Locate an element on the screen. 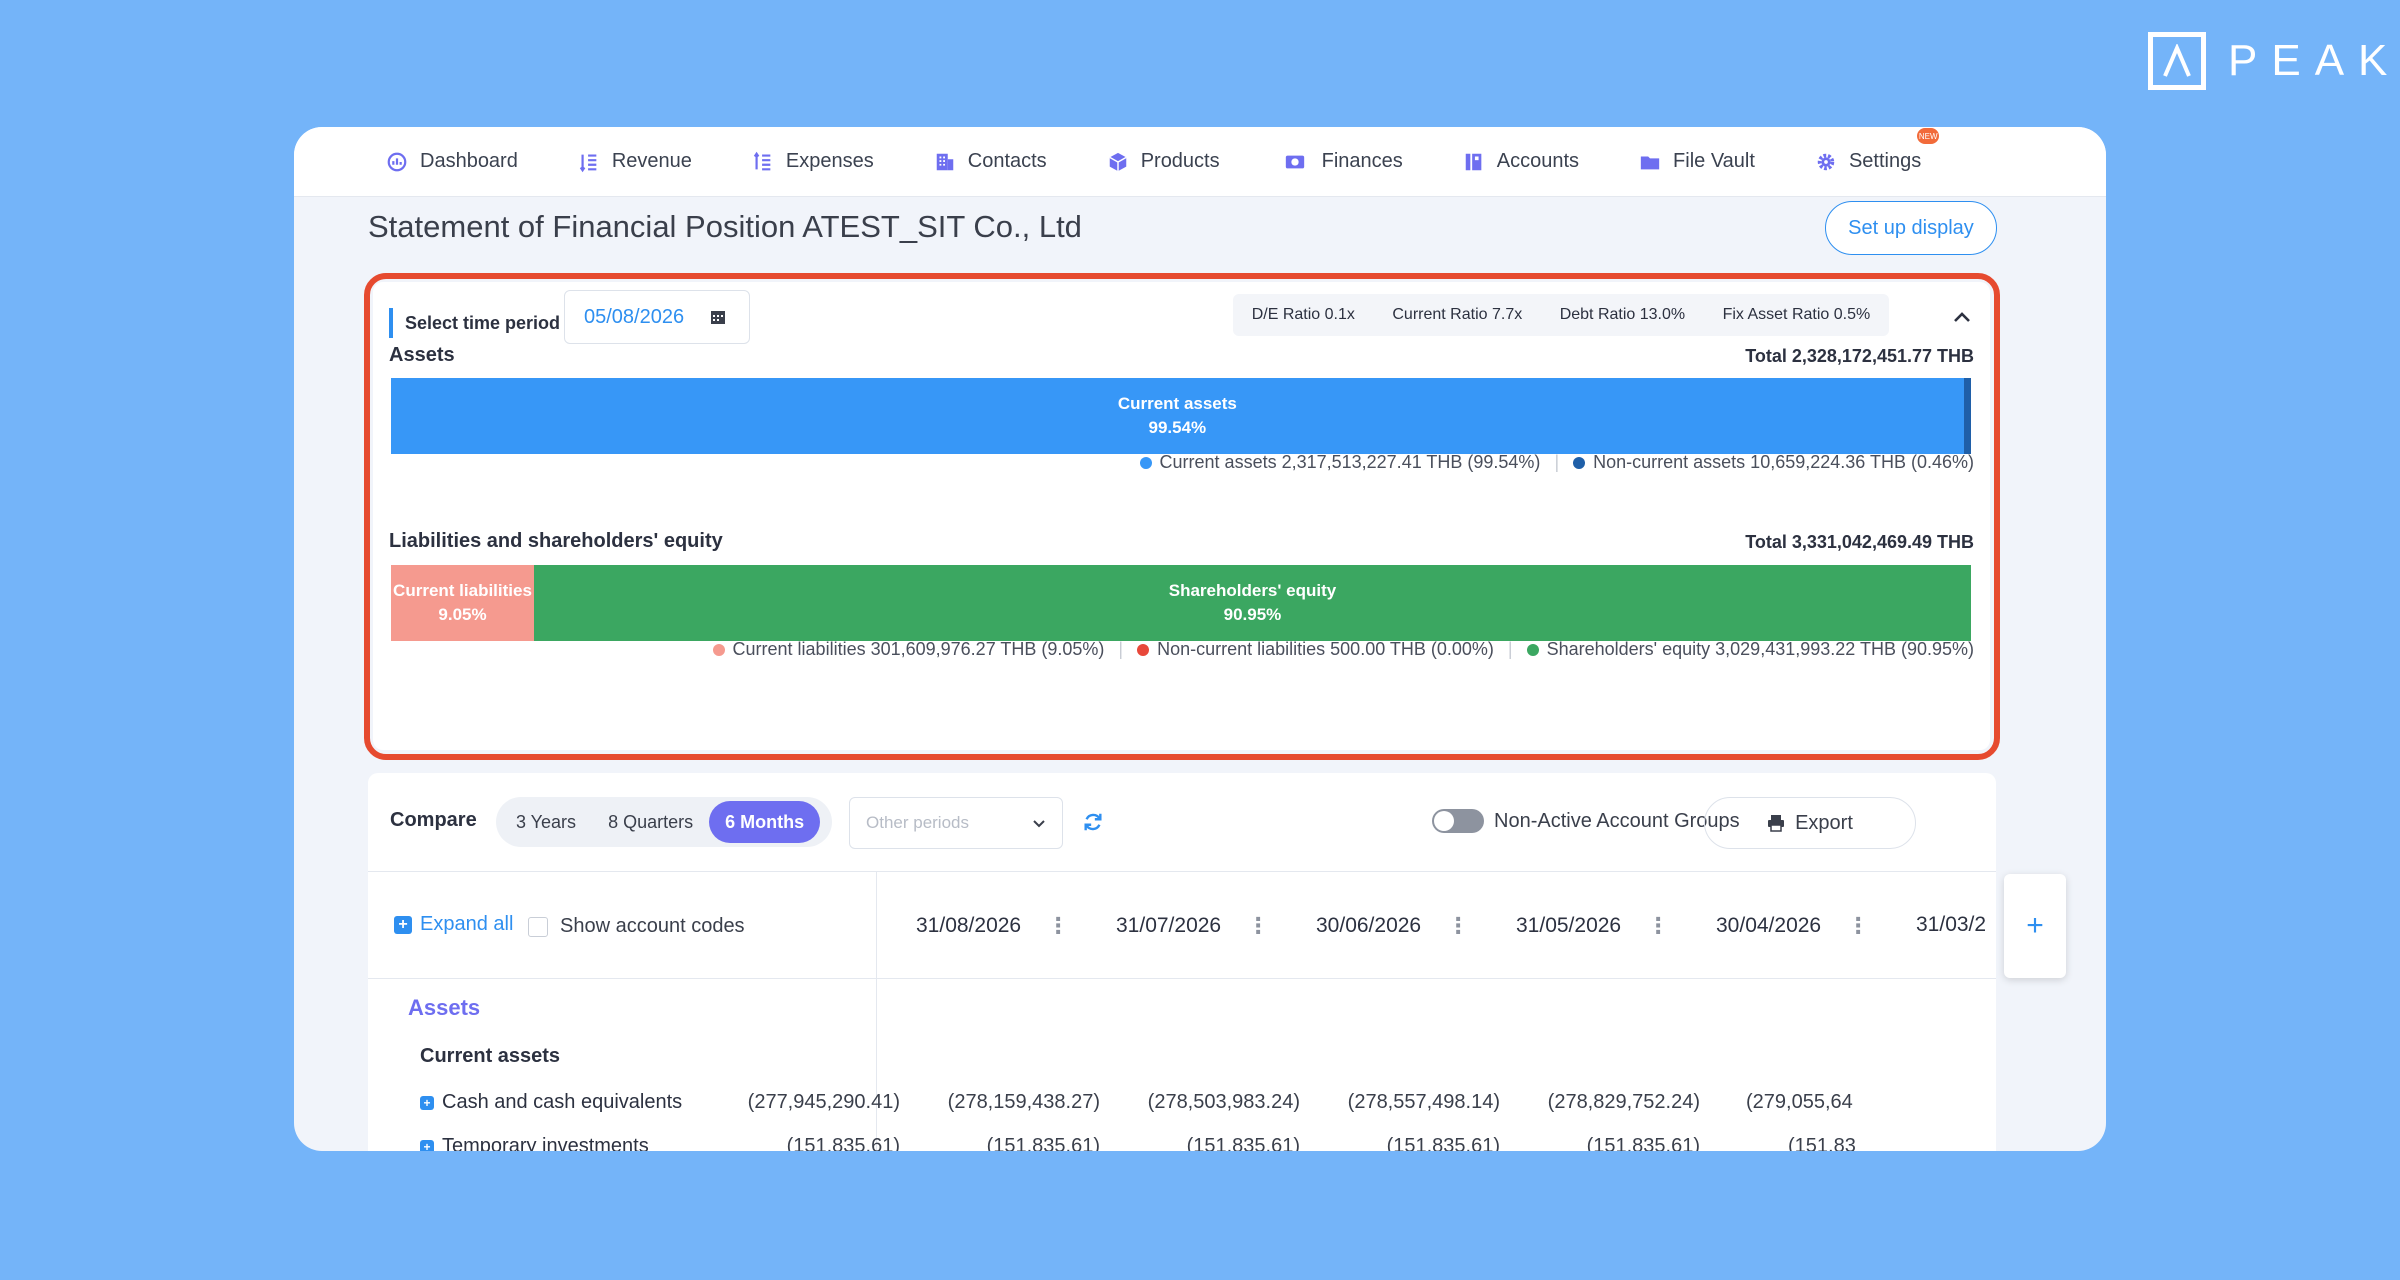  new-badge: NEW is located at coordinates (1928, 136).